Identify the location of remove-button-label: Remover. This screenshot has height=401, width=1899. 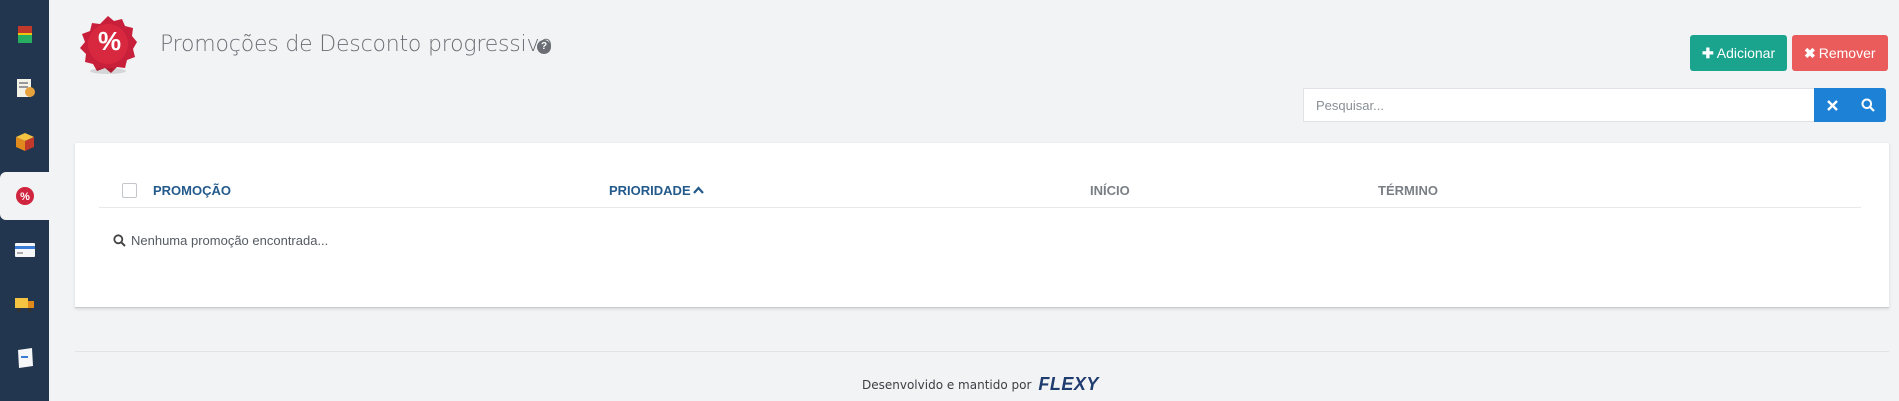
(1847, 53).